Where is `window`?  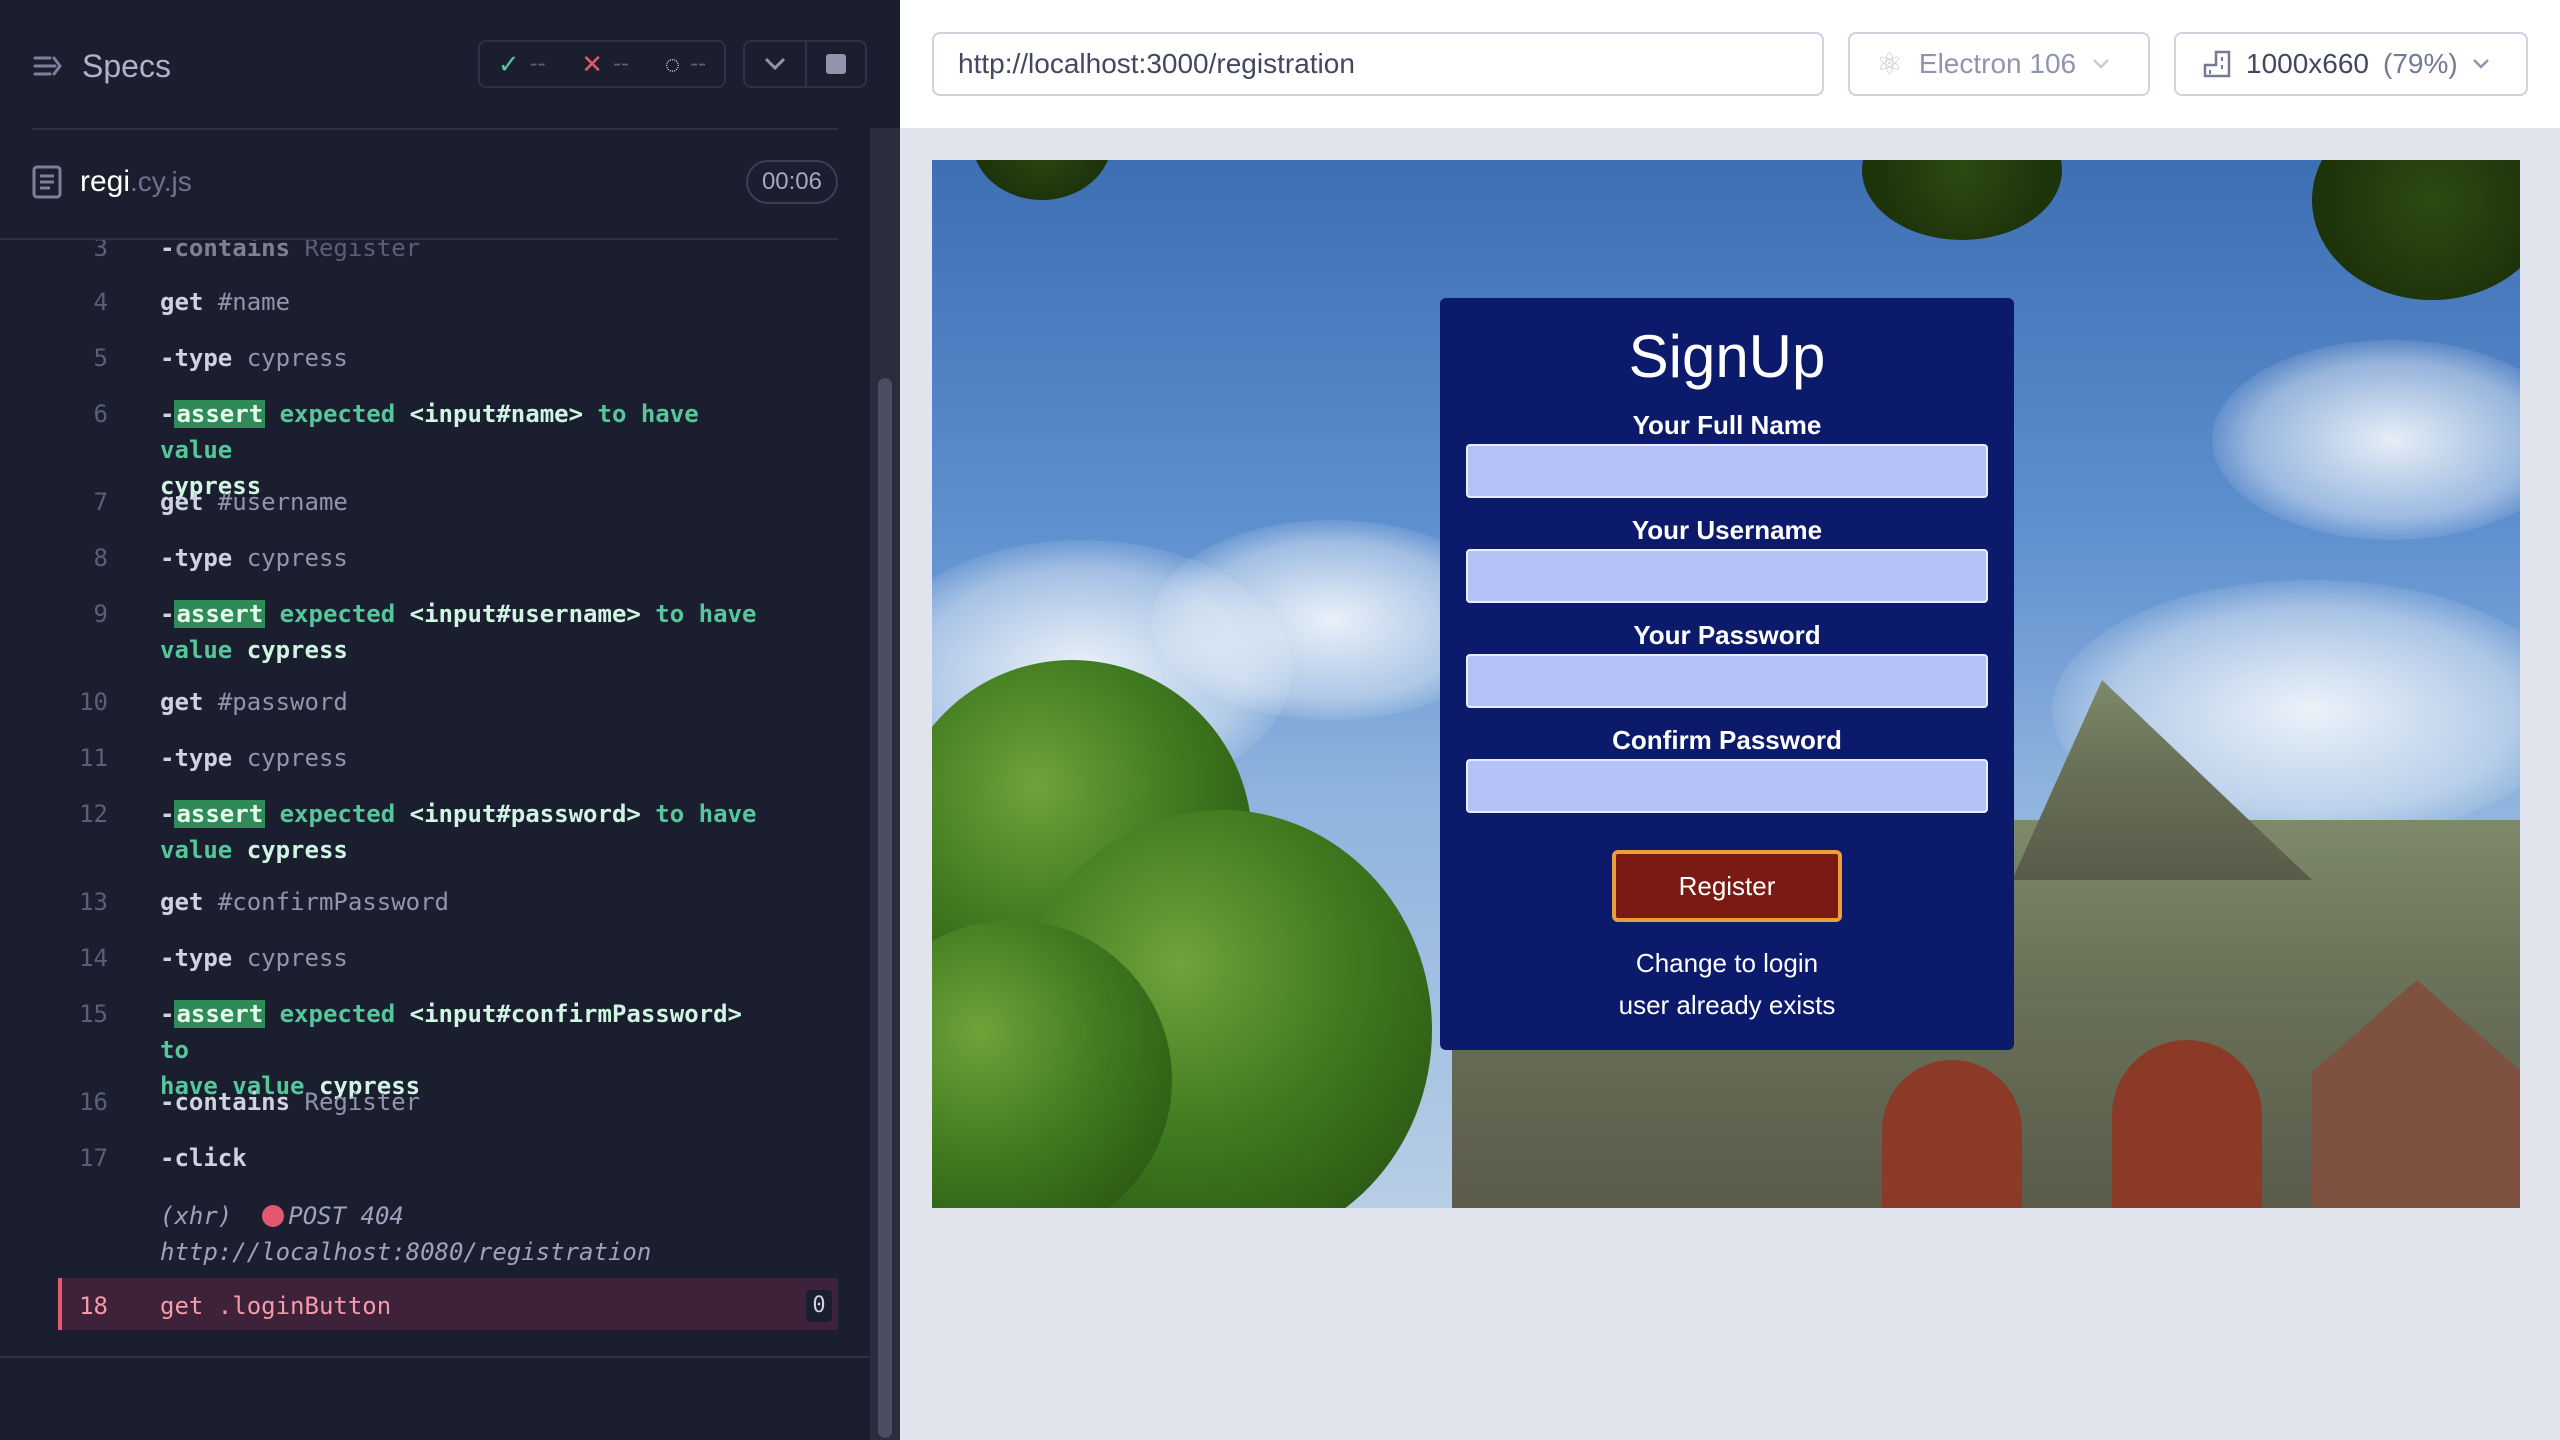 window is located at coordinates (1952, 1134).